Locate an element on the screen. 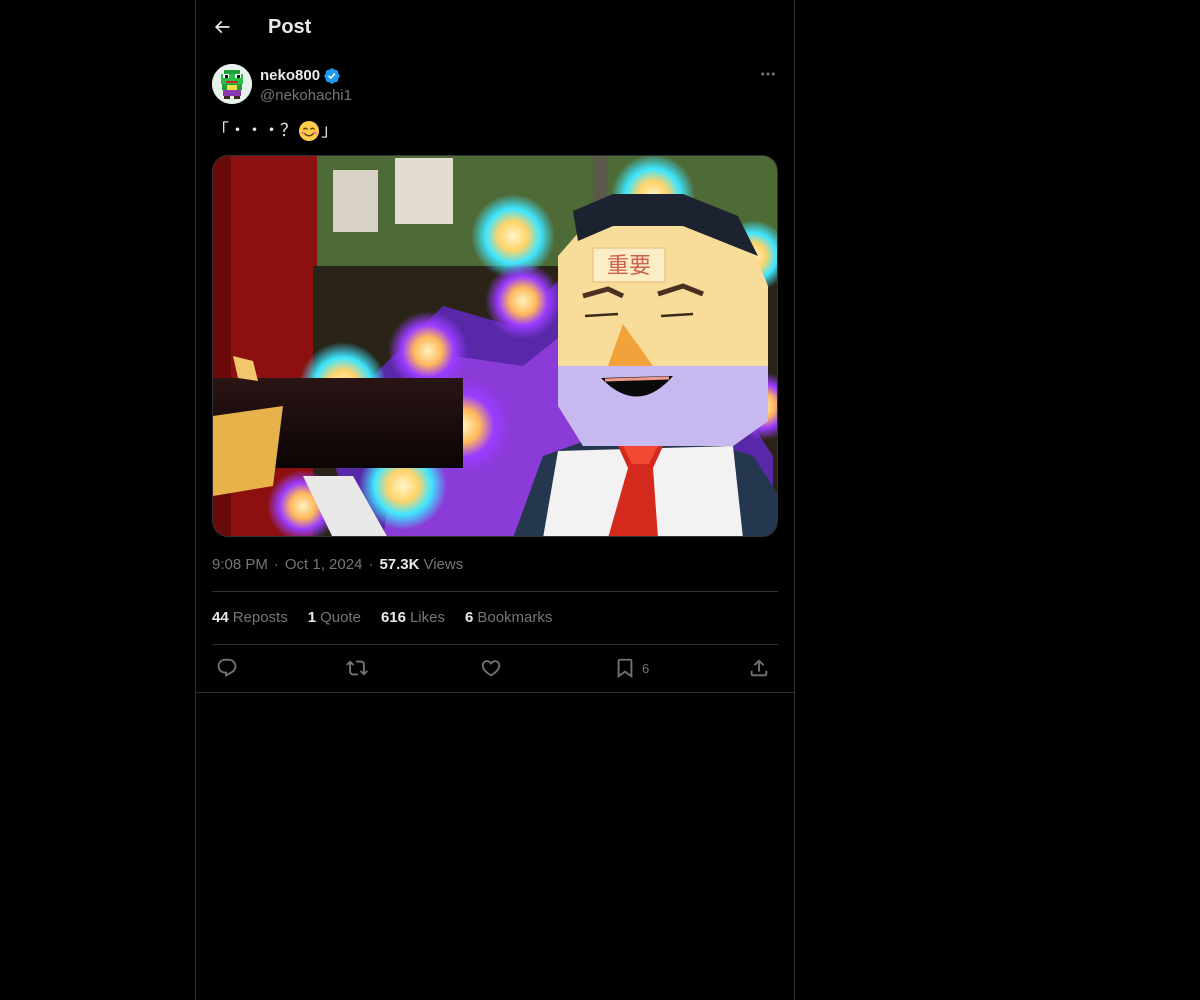  quotes-stat: 1 Quote is located at coordinates (334, 618).